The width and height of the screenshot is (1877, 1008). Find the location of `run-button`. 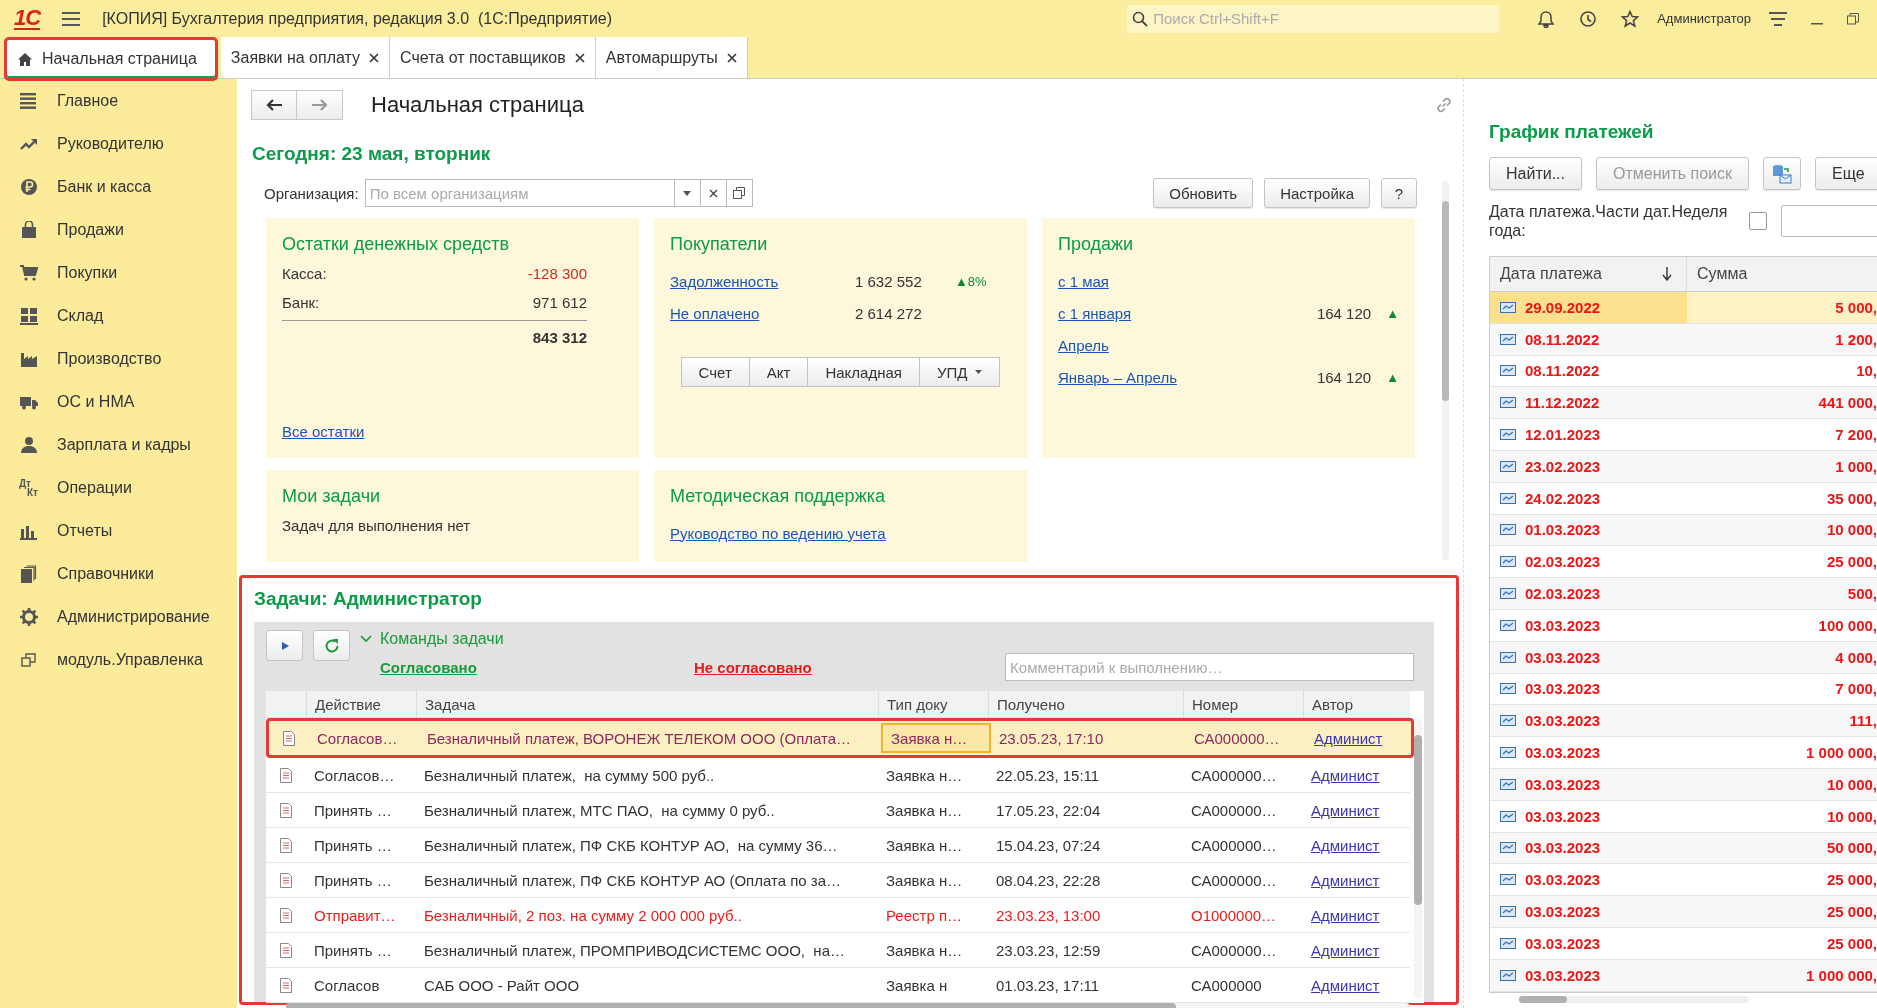

run-button is located at coordinates (284, 645).